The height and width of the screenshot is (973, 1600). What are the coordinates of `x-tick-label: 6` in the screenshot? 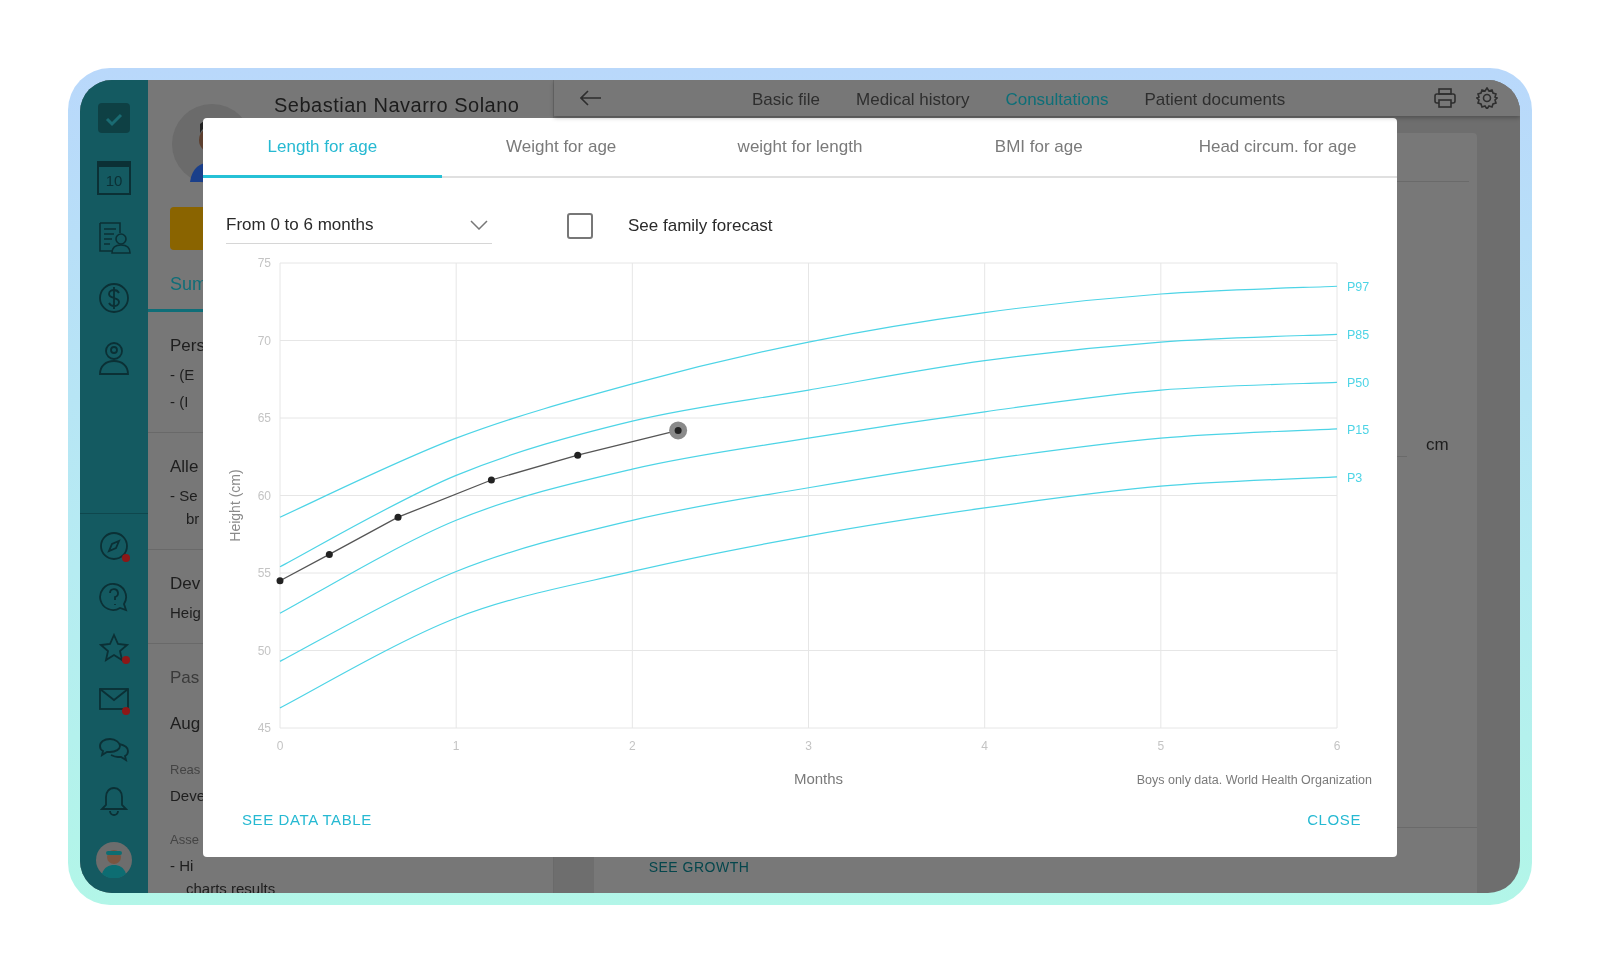 It's located at (1337, 746).